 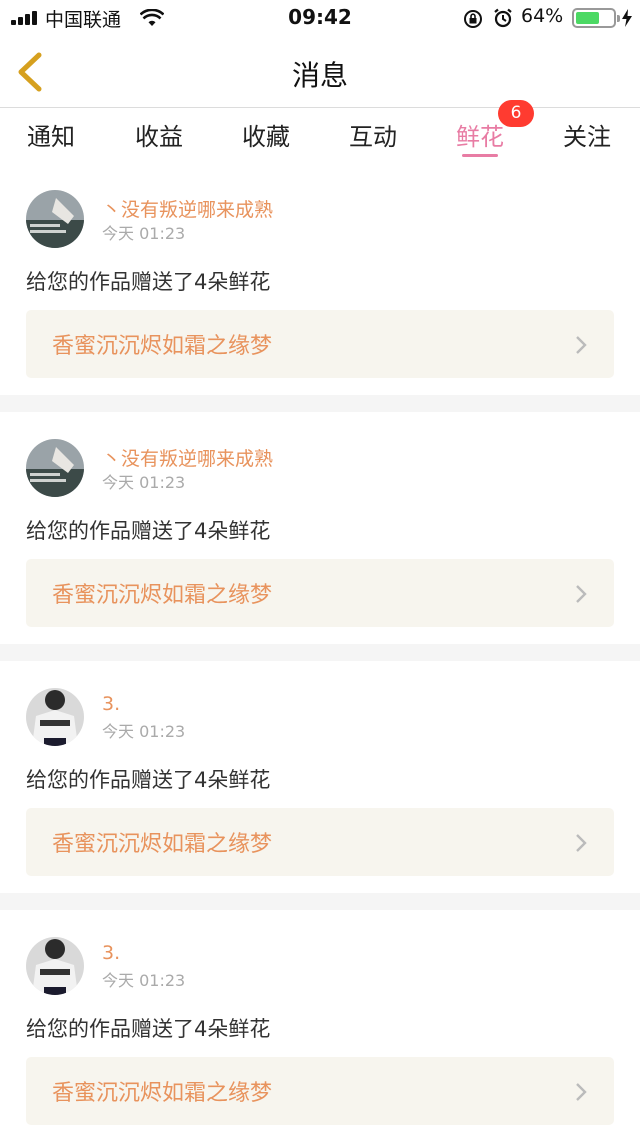 I want to click on tab-notifications: 通知, so click(x=51, y=134).